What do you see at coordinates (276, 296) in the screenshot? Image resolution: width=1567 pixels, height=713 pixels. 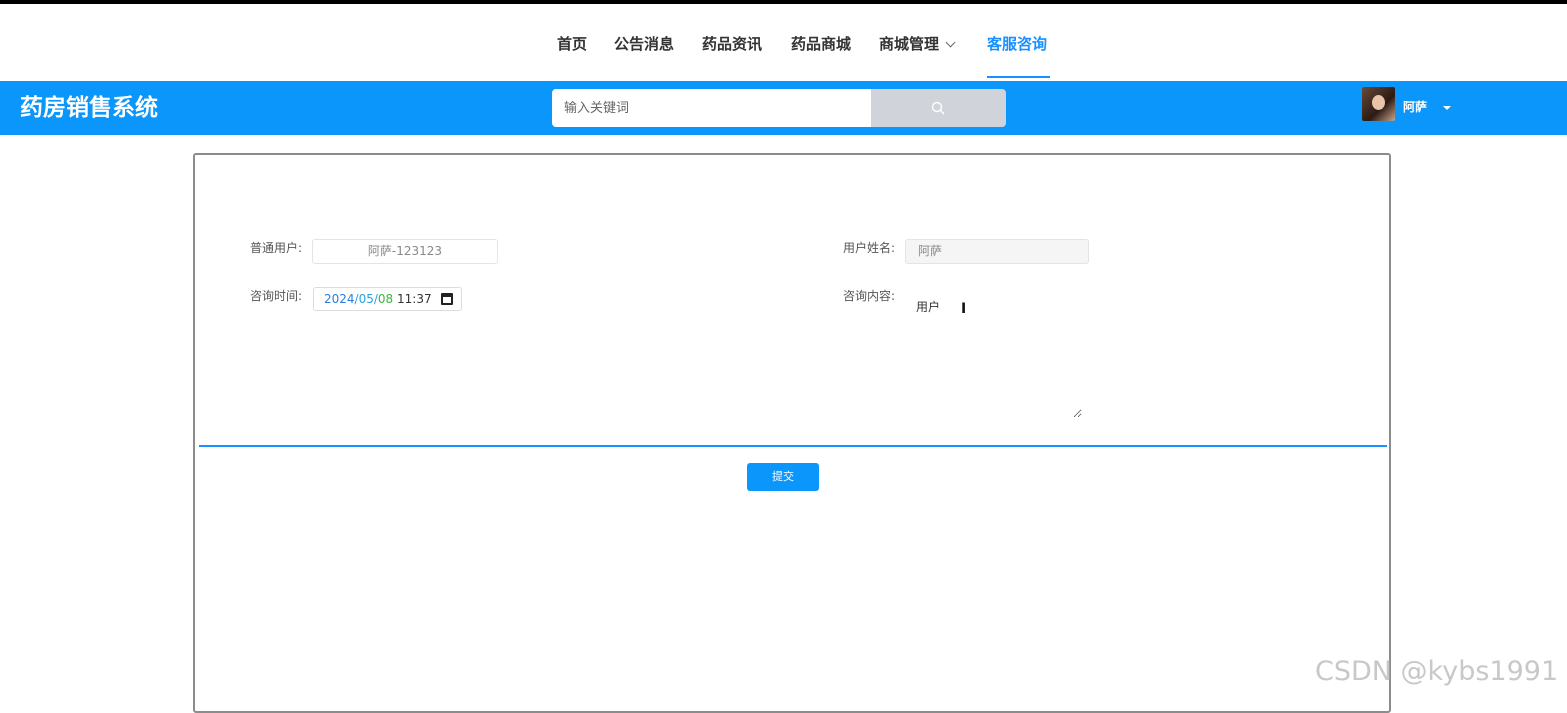 I see `time-label: 咨询时间:` at bounding box center [276, 296].